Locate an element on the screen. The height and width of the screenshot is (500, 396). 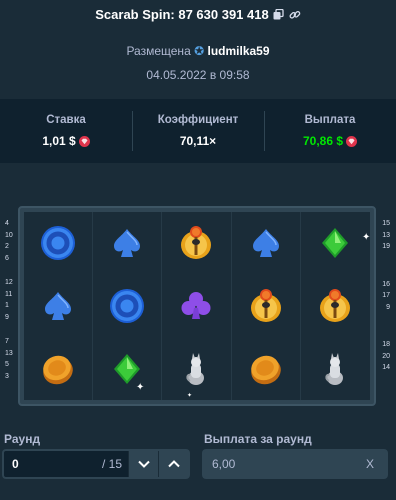
payline-number: 1 is located at coordinates (7, 305).